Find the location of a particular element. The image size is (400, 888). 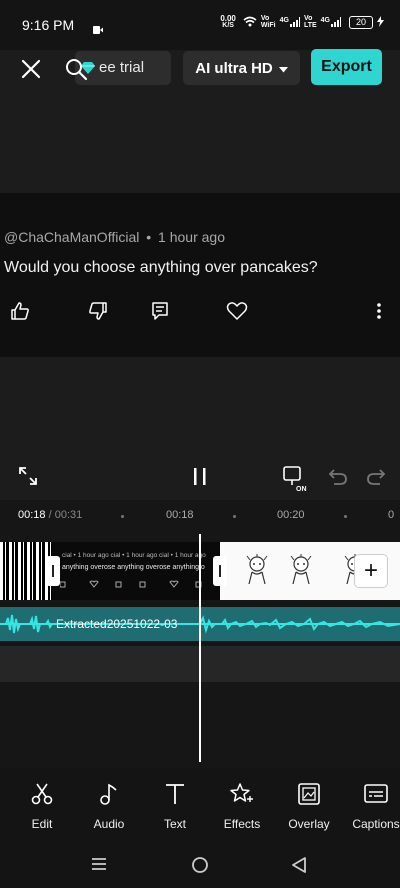

ruler-mark: 00:18 is located at coordinates (180, 515).